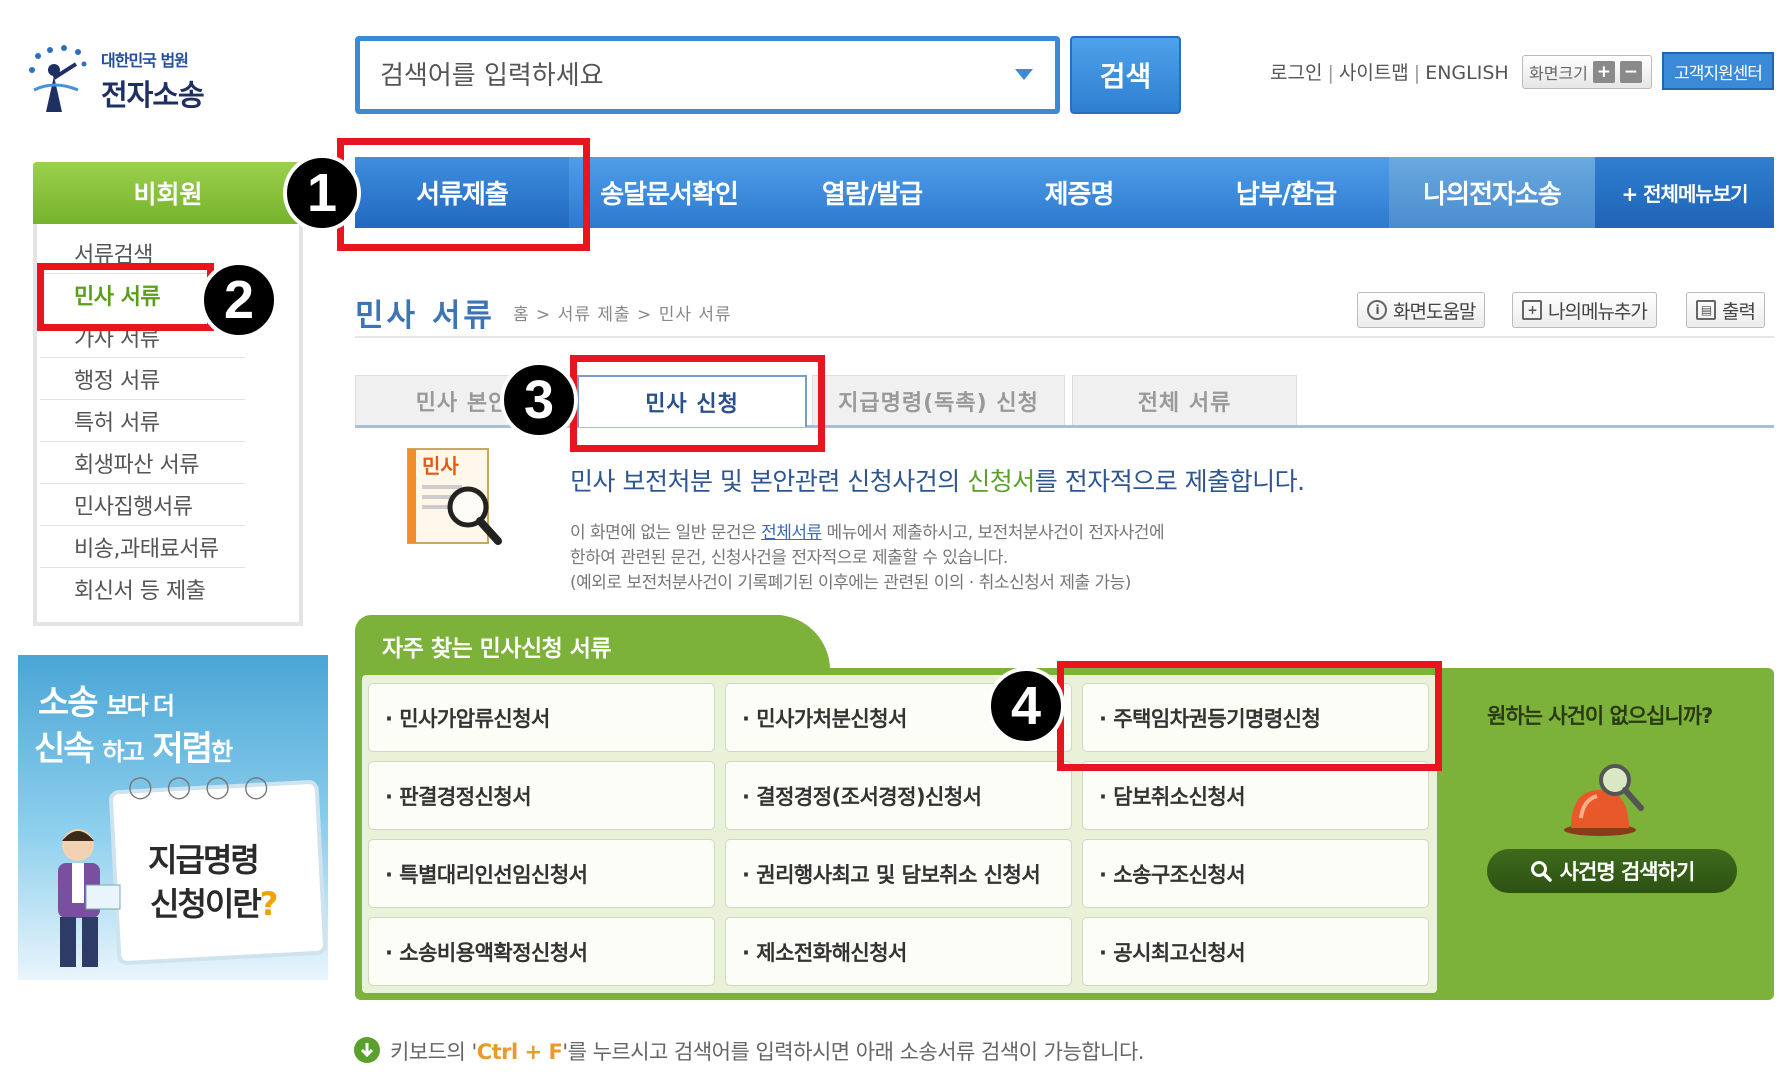 This screenshot has width=1791, height=1080. Describe the element at coordinates (142, 589) in the screenshot. I see `sidebar-item-reply-submit: 회신서 등 제출` at that location.